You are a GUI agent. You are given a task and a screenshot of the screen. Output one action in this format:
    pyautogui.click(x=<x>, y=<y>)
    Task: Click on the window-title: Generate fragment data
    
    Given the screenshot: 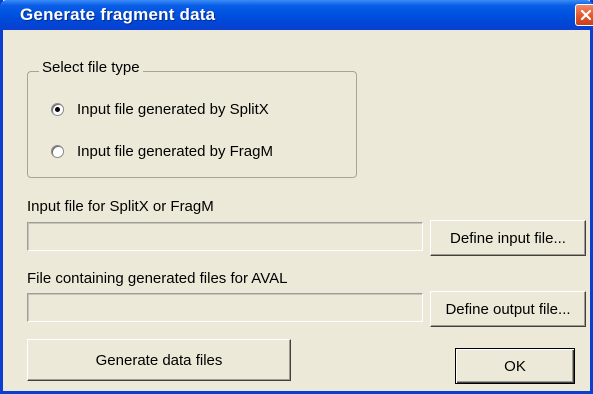 What is the action you would take?
    pyautogui.click(x=118, y=14)
    